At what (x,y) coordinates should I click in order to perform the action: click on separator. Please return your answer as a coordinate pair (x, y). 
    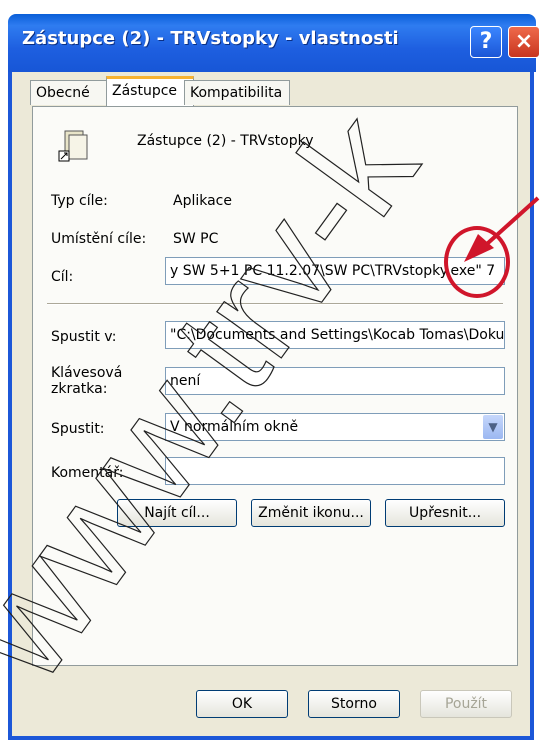
    Looking at the image, I should click on (275, 304).